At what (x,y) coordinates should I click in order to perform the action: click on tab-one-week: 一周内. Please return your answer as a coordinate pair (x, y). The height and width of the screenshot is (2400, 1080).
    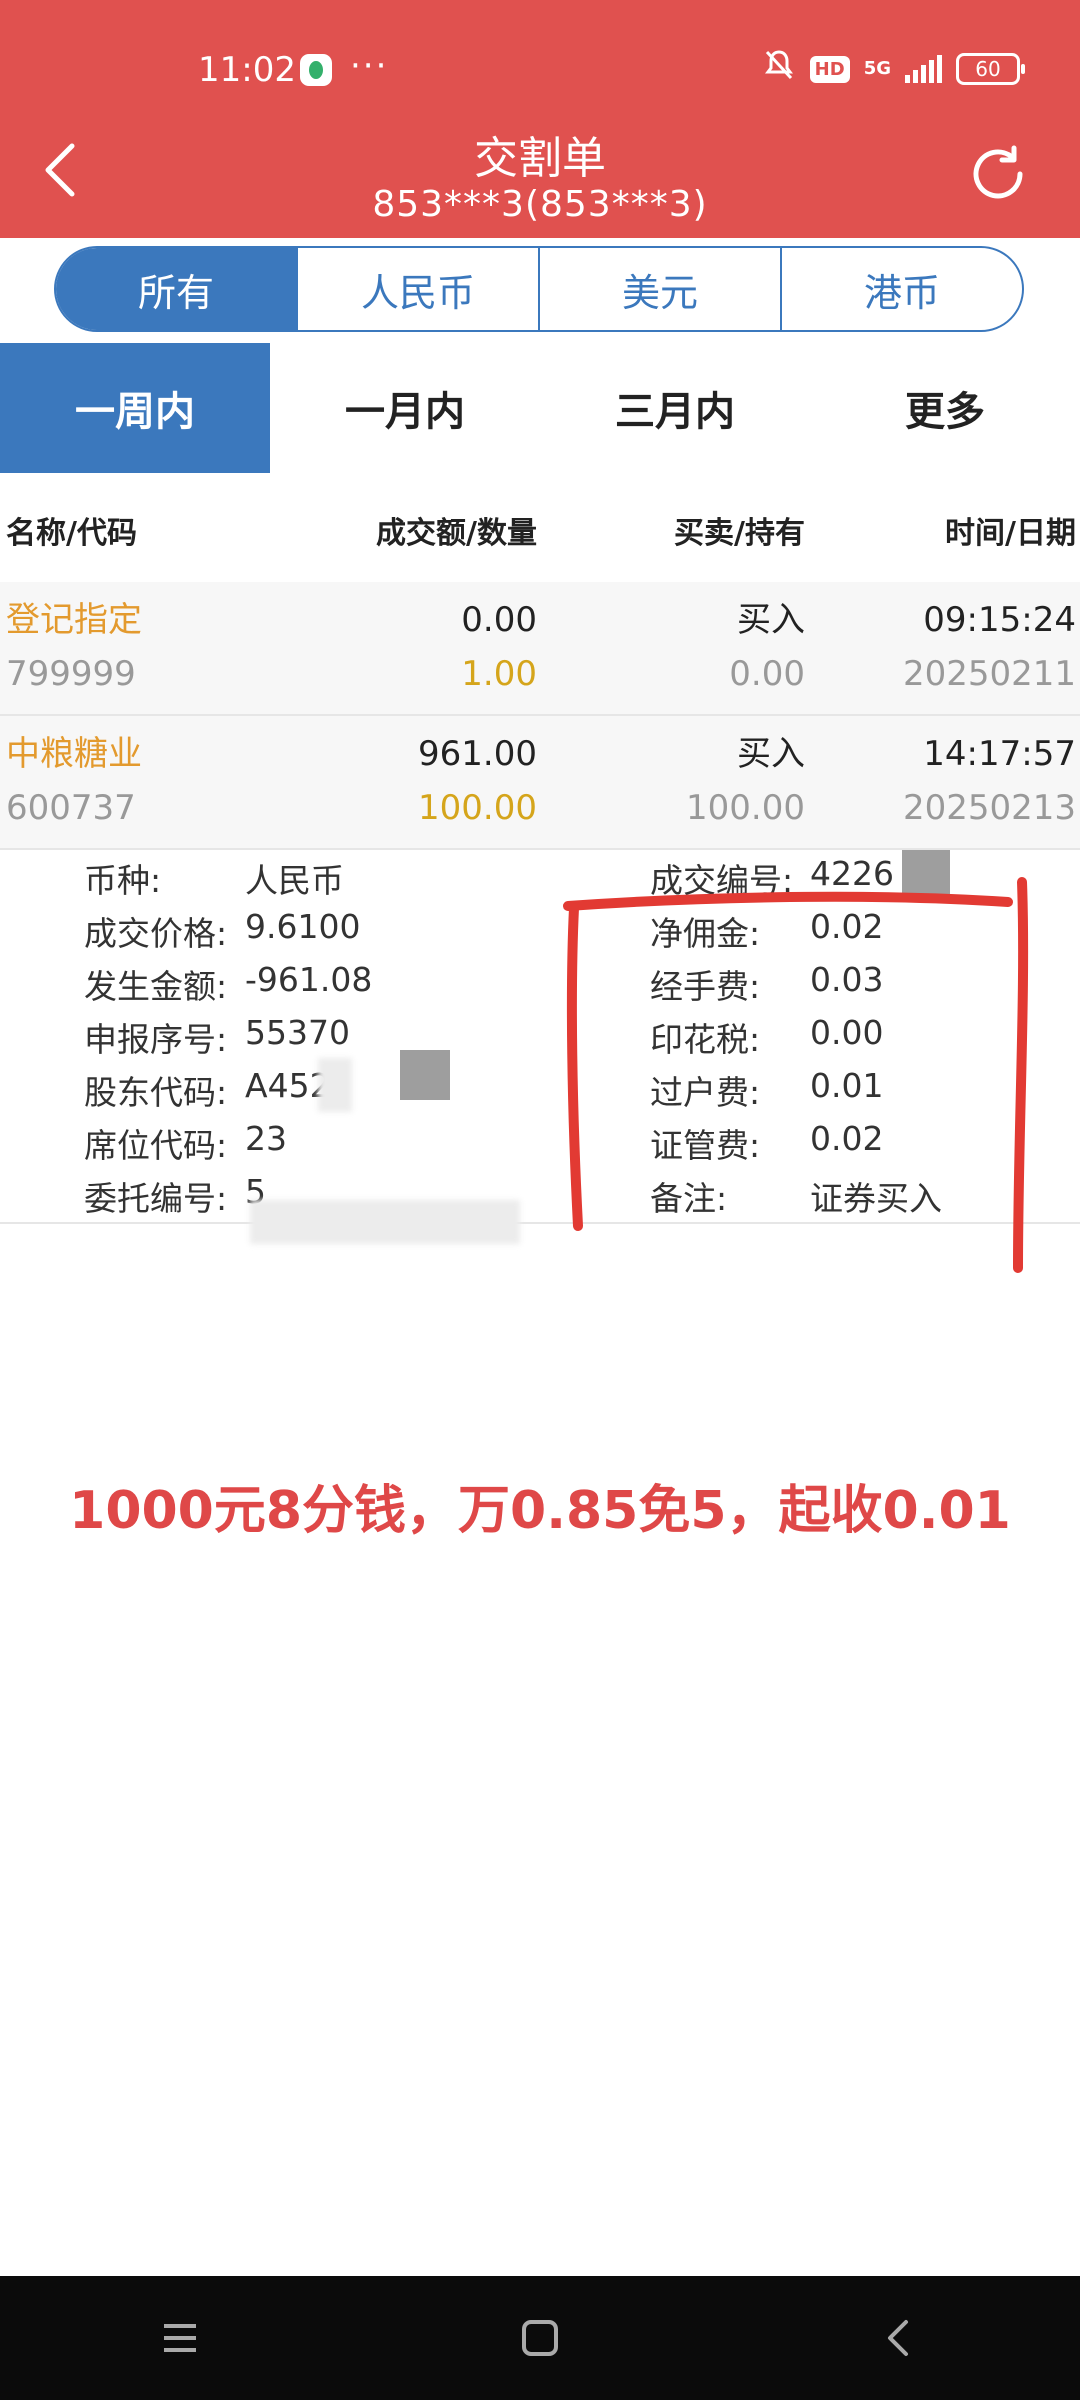
    Looking at the image, I should click on (135, 408).